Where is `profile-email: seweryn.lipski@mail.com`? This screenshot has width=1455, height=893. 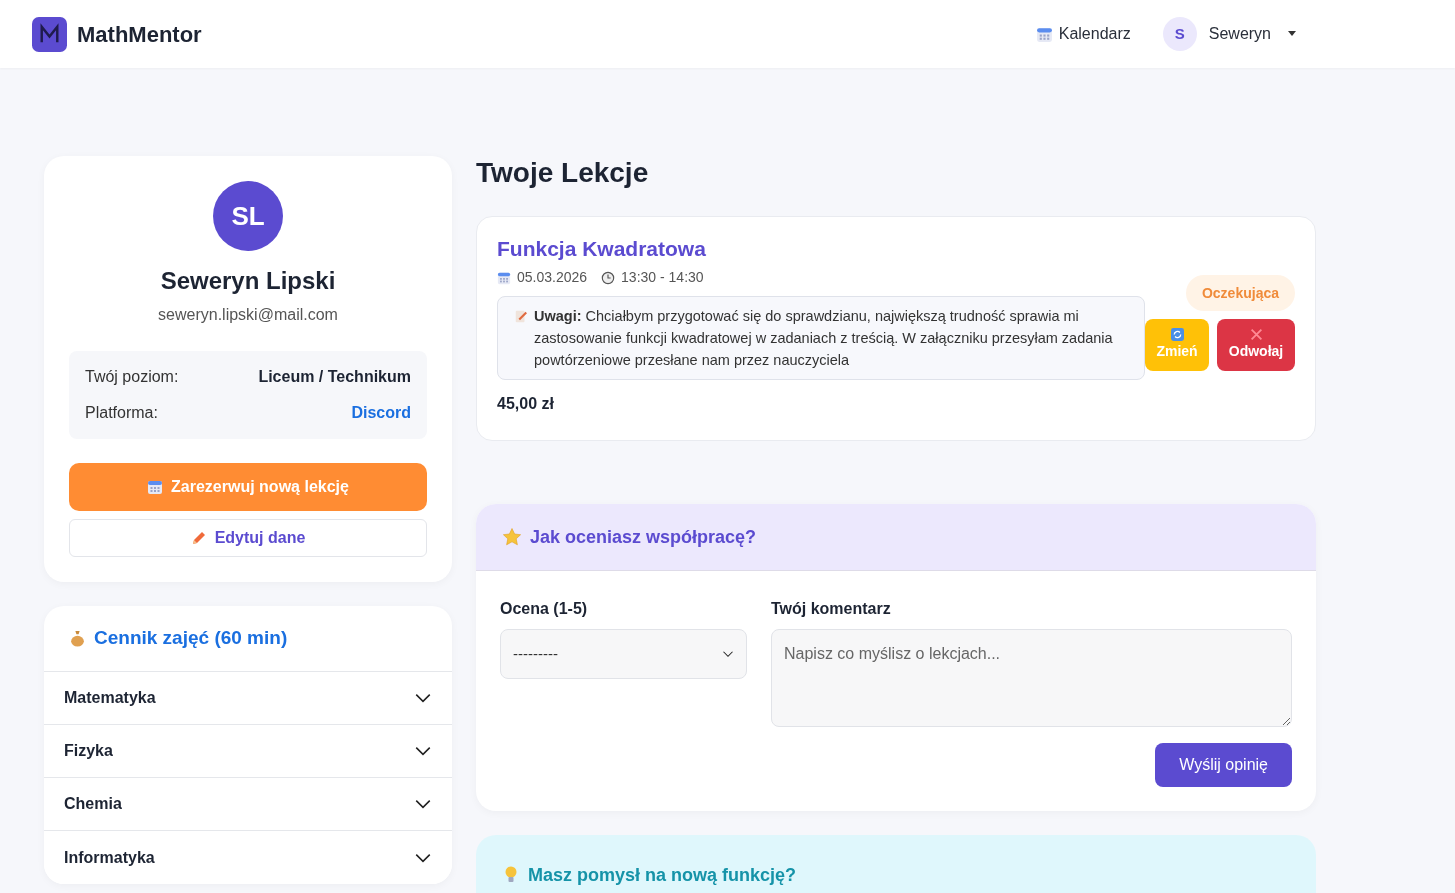 profile-email: seweryn.lipski@mail.com is located at coordinates (248, 315).